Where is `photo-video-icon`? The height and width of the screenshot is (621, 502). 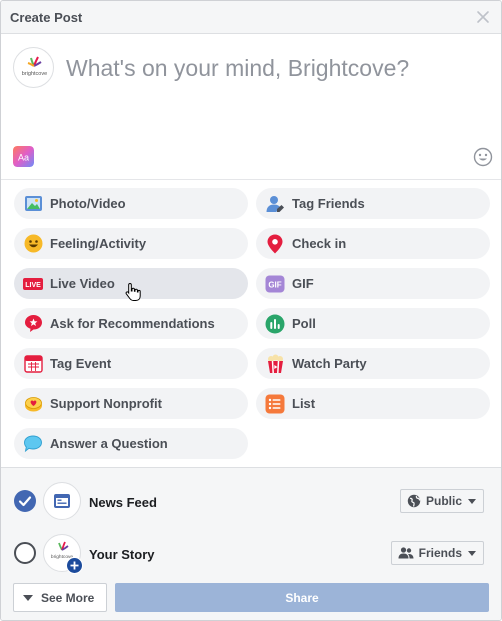 photo-video-icon is located at coordinates (33, 204).